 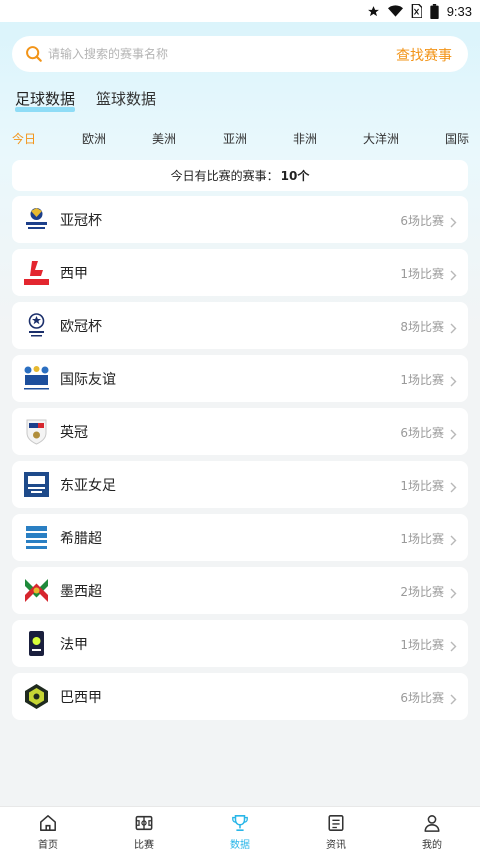 I want to click on region-tabs: 今日 欧洲 美洲 亚洲 非洲 大洋洲 国际, so click(x=240, y=138).